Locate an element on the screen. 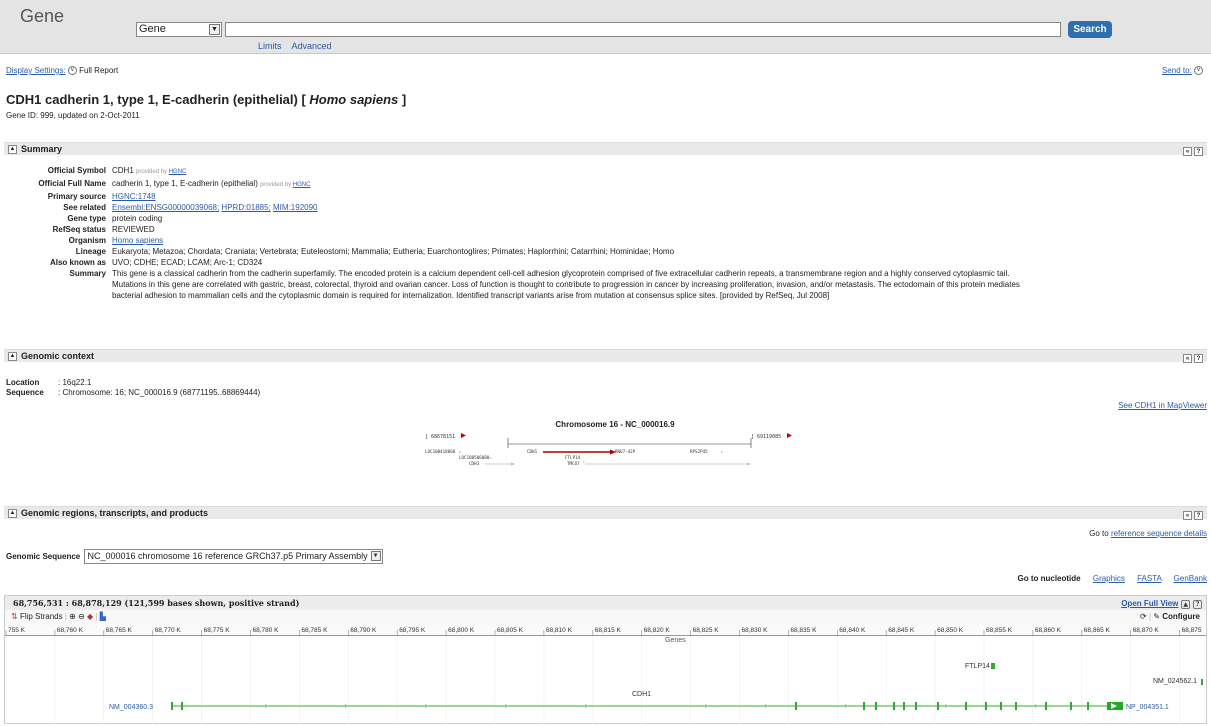  ruler-label: 68,815 K is located at coordinates (608, 630).